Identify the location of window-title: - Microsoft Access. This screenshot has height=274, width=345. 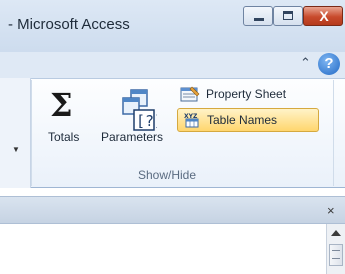
(69, 24).